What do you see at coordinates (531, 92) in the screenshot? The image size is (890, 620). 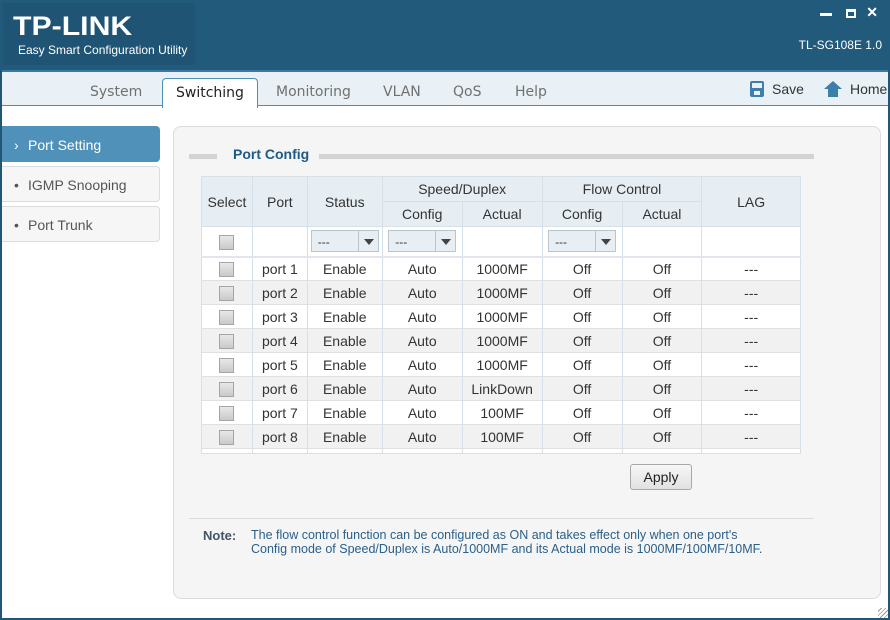 I see `tab-help: Help` at bounding box center [531, 92].